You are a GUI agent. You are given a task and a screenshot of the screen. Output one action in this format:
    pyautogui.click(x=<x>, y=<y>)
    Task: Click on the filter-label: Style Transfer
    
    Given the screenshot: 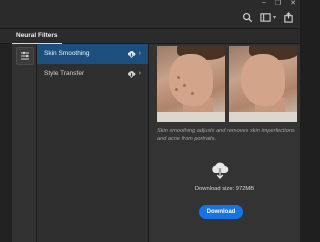 What is the action you would take?
    pyautogui.click(x=64, y=73)
    